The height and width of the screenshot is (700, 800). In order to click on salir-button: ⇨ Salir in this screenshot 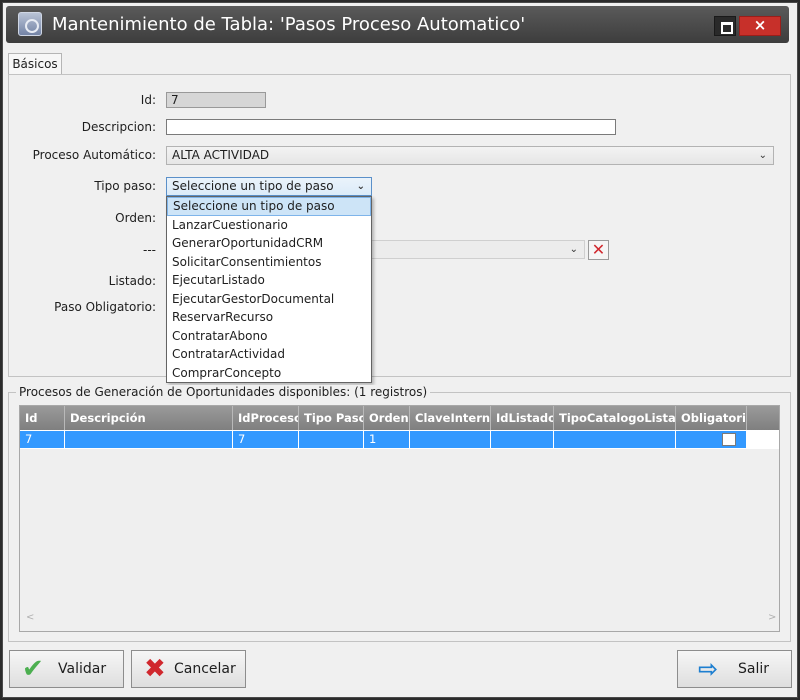, I will do `click(734, 669)`.